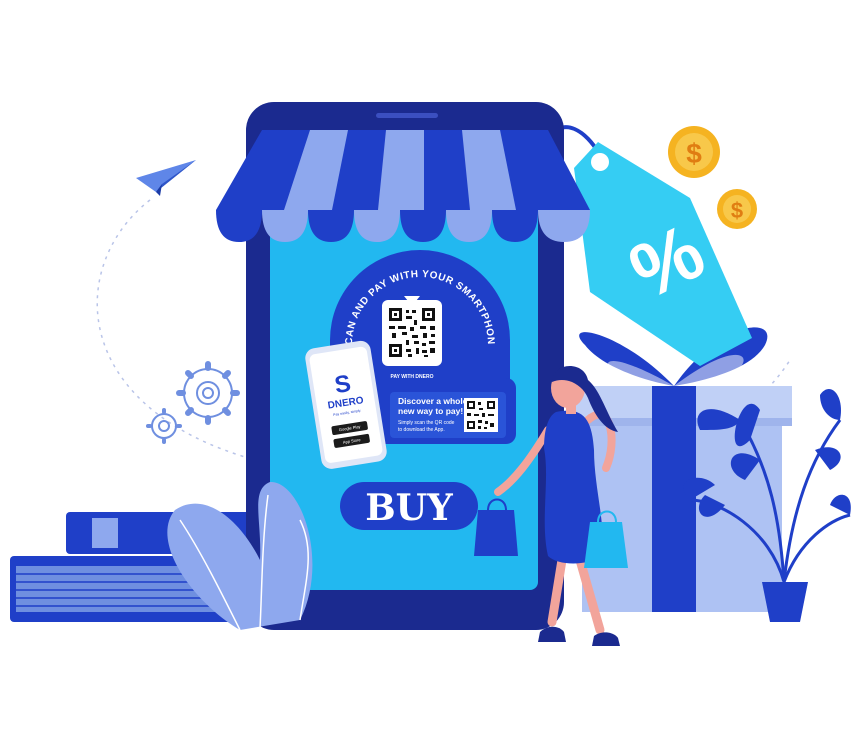  What do you see at coordinates (430, 411) in the screenshot?
I see `discover-line2: new way to pay!` at bounding box center [430, 411].